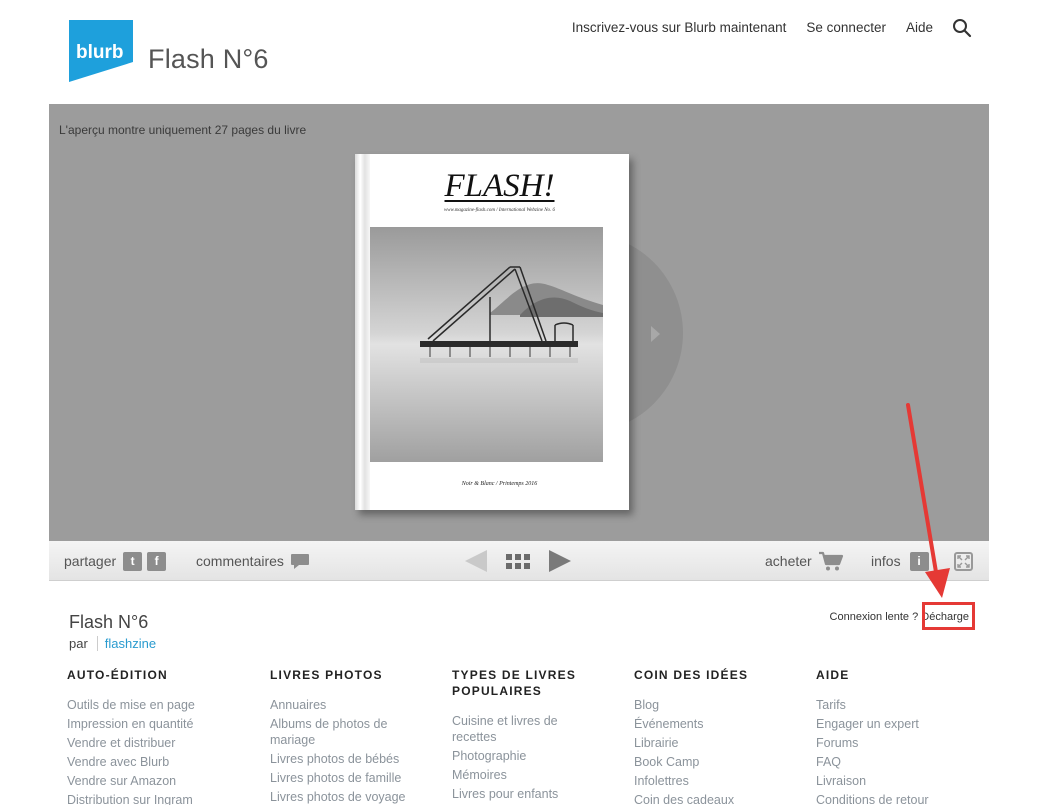  I want to click on cover-photo, so click(486, 344).